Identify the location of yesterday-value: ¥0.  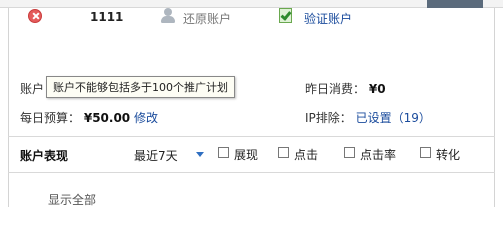
(377, 89).